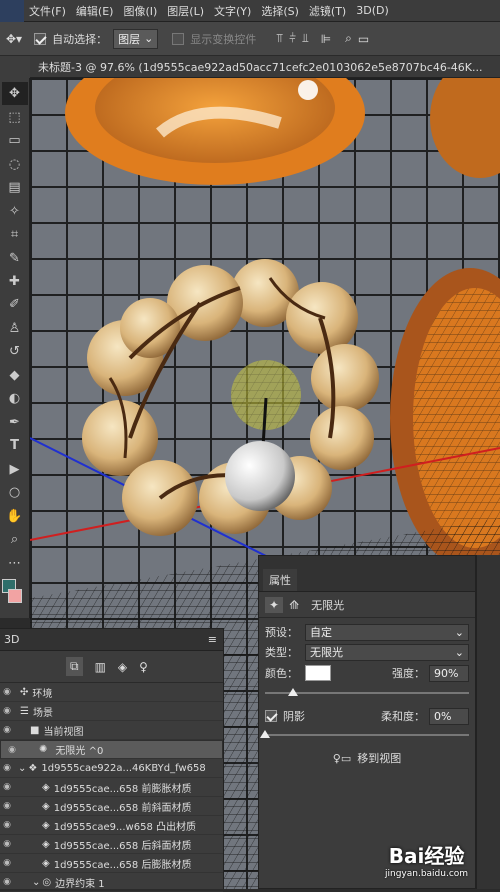 The width and height of the screenshot is (500, 892). Describe the element at coordinates (43, 749) in the screenshot. I see `light-icon: ✺` at that location.